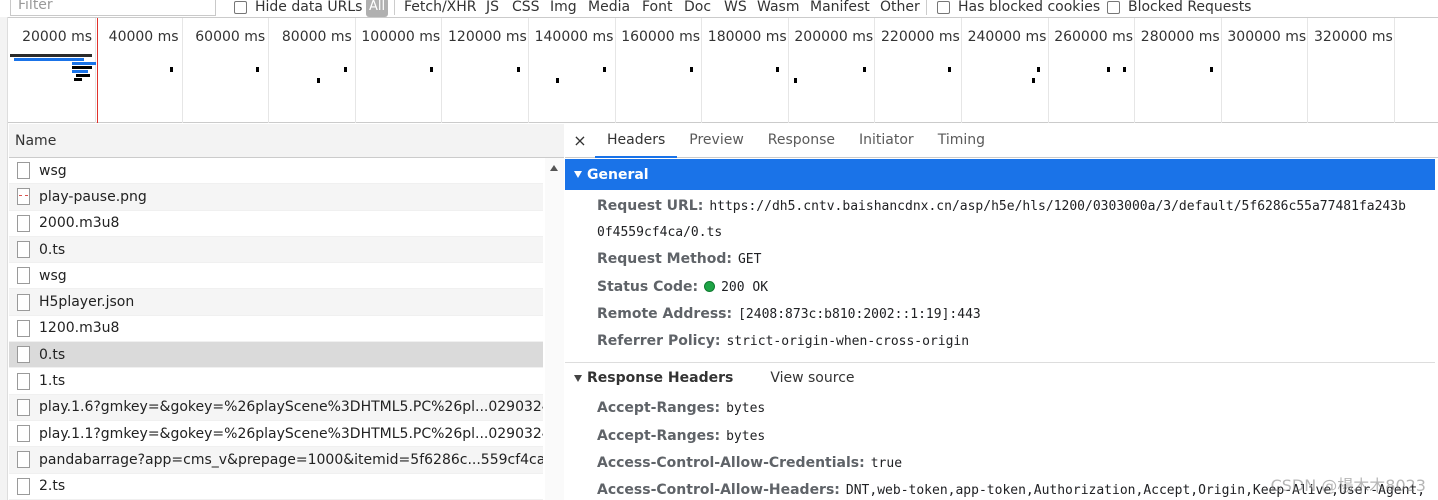 This screenshot has width=1438, height=500. I want to click on timeline-tick-label: 100000 ms, so click(401, 37).